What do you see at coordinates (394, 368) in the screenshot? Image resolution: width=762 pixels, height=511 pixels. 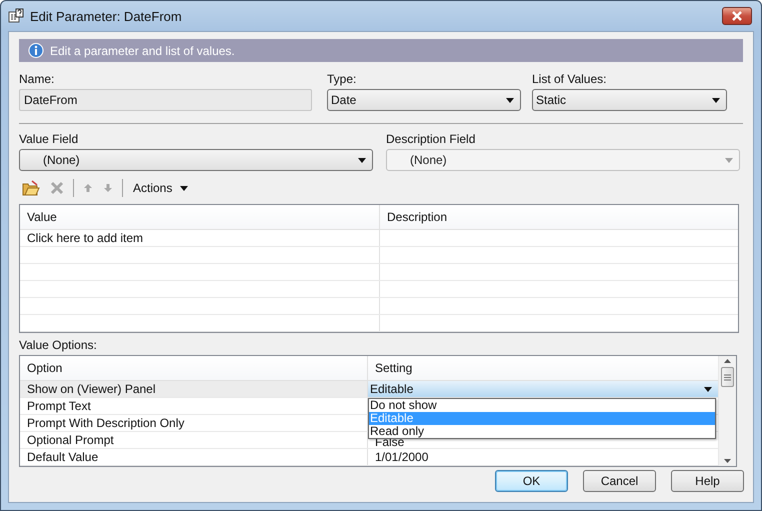 I see `column-header: Setting` at bounding box center [394, 368].